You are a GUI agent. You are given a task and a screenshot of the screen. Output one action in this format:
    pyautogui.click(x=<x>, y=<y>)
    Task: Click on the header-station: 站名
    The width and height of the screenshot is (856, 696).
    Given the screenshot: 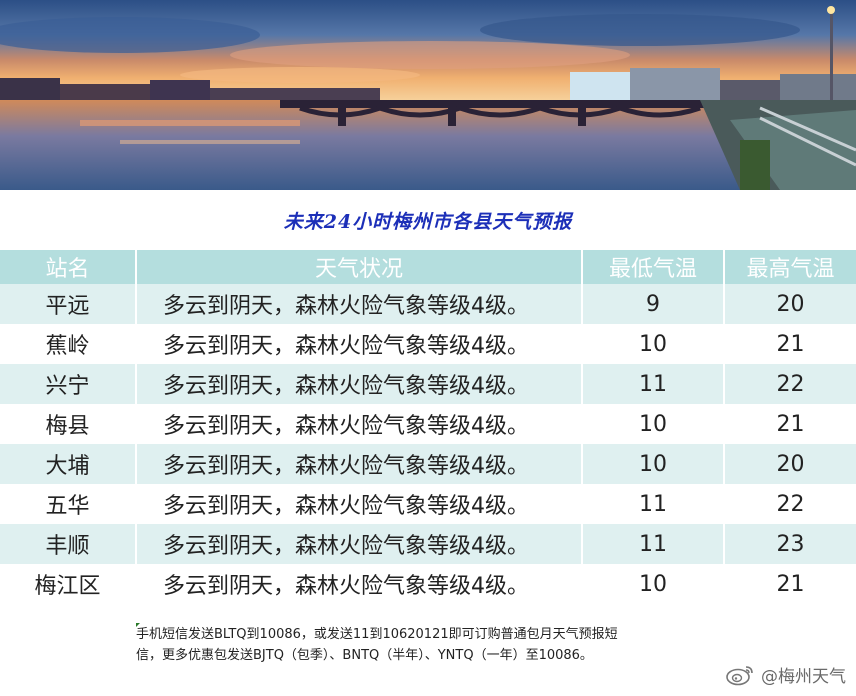 What is the action you would take?
    pyautogui.click(x=68, y=267)
    